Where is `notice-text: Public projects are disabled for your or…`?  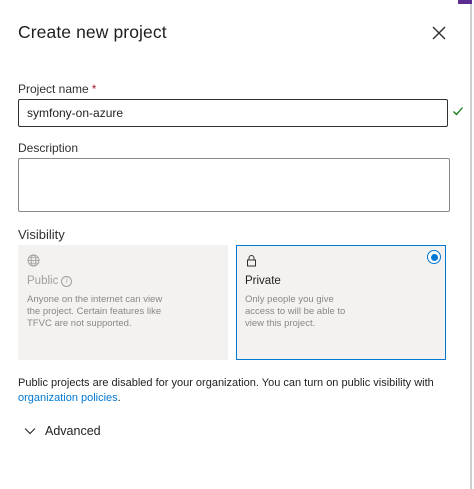 notice-text: Public projects are disabled for your or… is located at coordinates (226, 383).